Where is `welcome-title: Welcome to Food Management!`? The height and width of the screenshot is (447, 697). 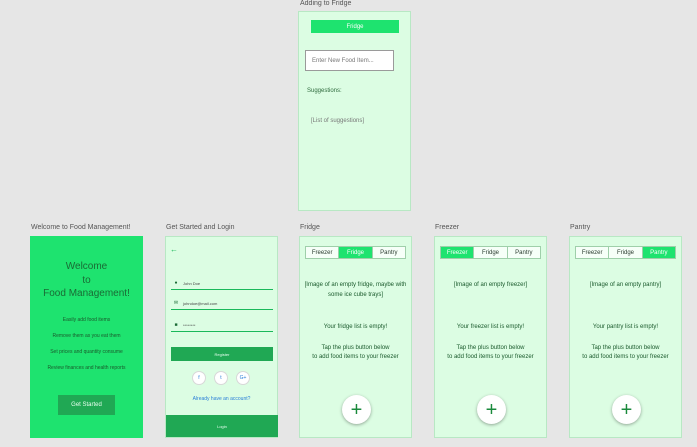 welcome-title: Welcome to Food Management! is located at coordinates (86, 280).